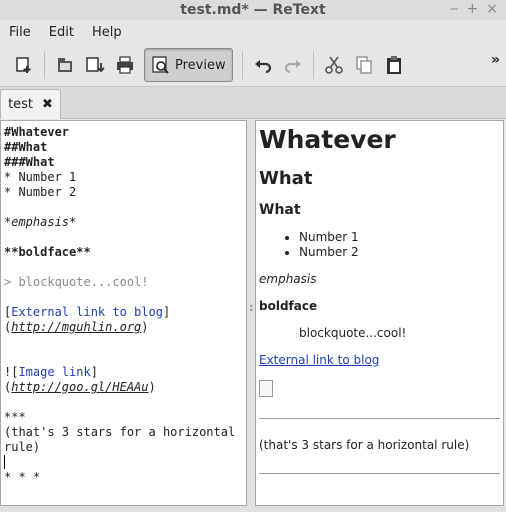  I want to click on preview-emphasis: emphasis, so click(288, 279).